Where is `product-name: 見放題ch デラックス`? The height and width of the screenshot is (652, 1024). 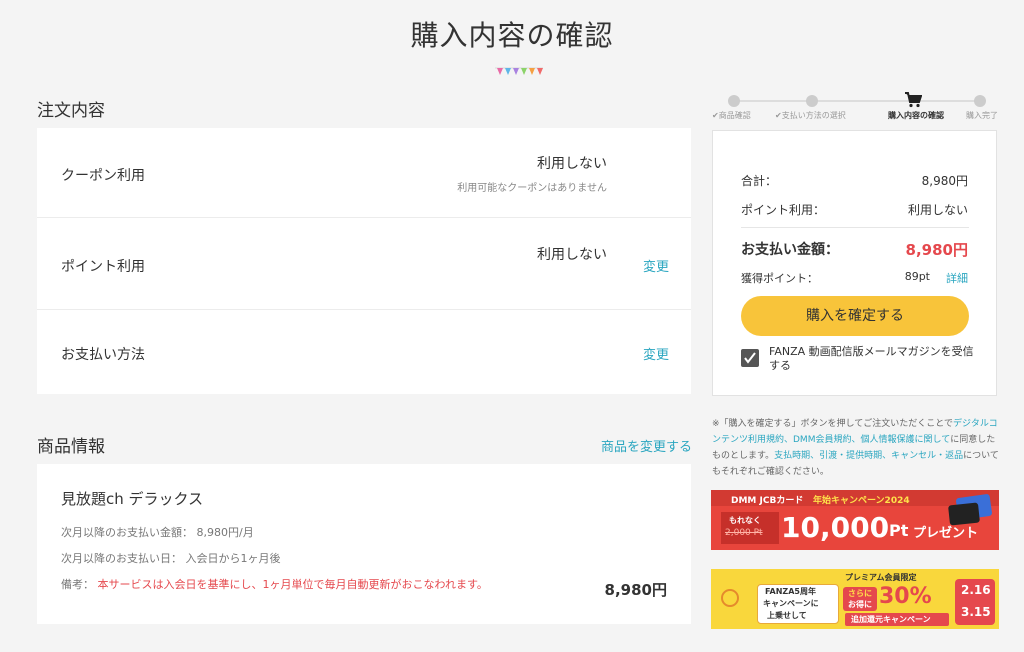
product-name: 見放題ch デラックス is located at coordinates (132, 499).